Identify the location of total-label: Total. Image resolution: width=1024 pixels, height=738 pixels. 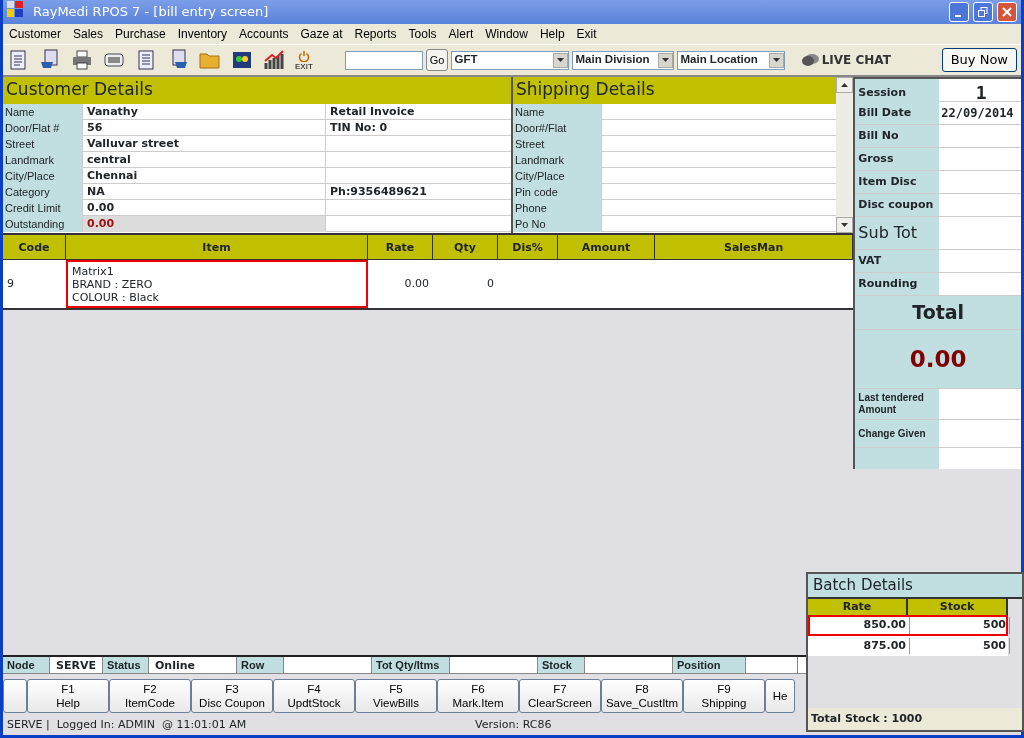
(938, 313).